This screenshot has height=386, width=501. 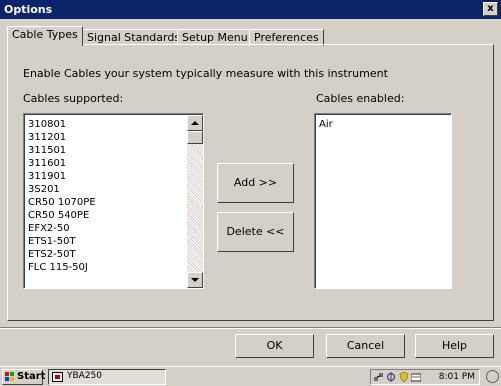 I want to click on ok-button: OK, so click(x=274, y=346).